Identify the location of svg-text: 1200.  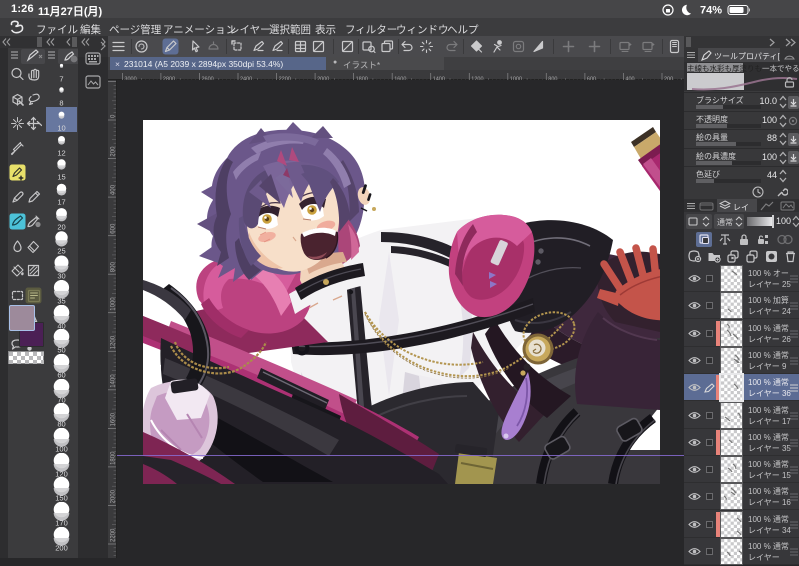
(114, 342).